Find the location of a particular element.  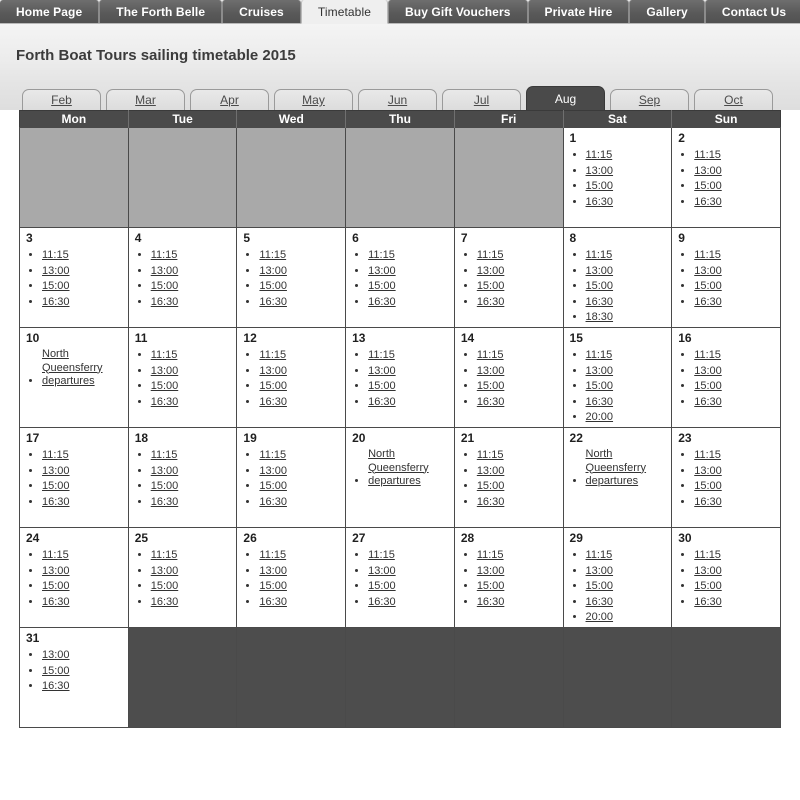

nav-item-timetable: Timetable is located at coordinates (344, 12).